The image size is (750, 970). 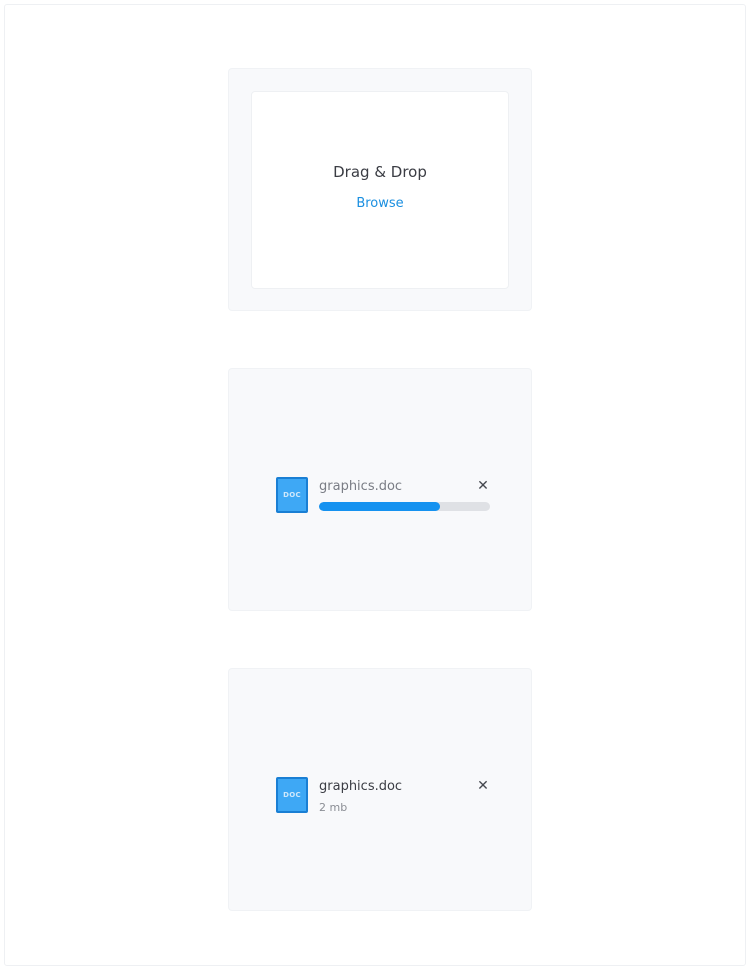 I want to click on cancel-upload-close-icon: ✕, so click(x=483, y=486).